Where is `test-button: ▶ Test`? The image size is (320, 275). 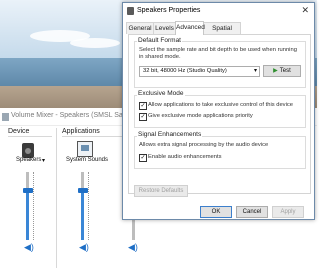
test-button: ▶ Test is located at coordinates (282, 71).